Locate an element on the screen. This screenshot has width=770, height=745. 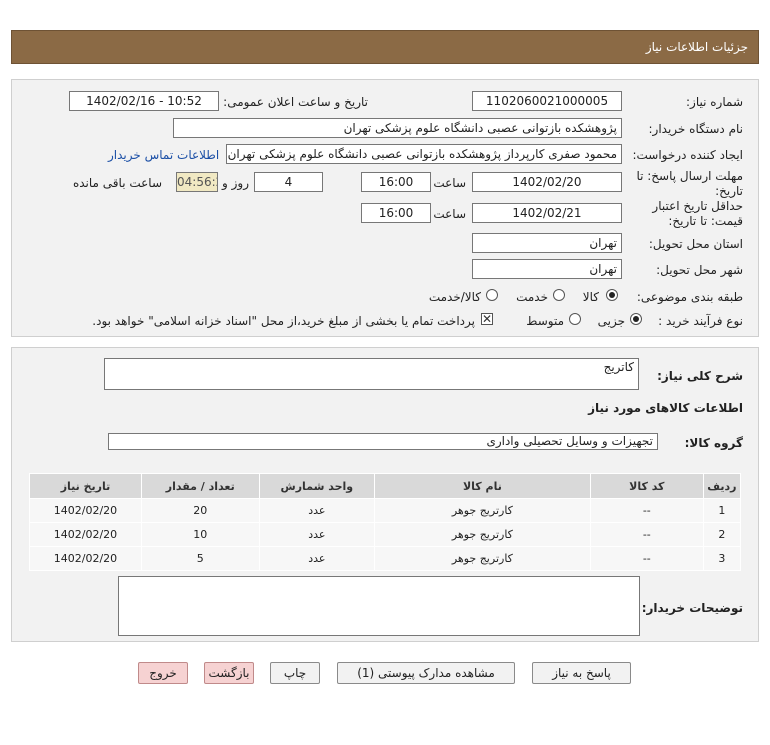
quantity-cell: 20 is located at coordinates (200, 510).